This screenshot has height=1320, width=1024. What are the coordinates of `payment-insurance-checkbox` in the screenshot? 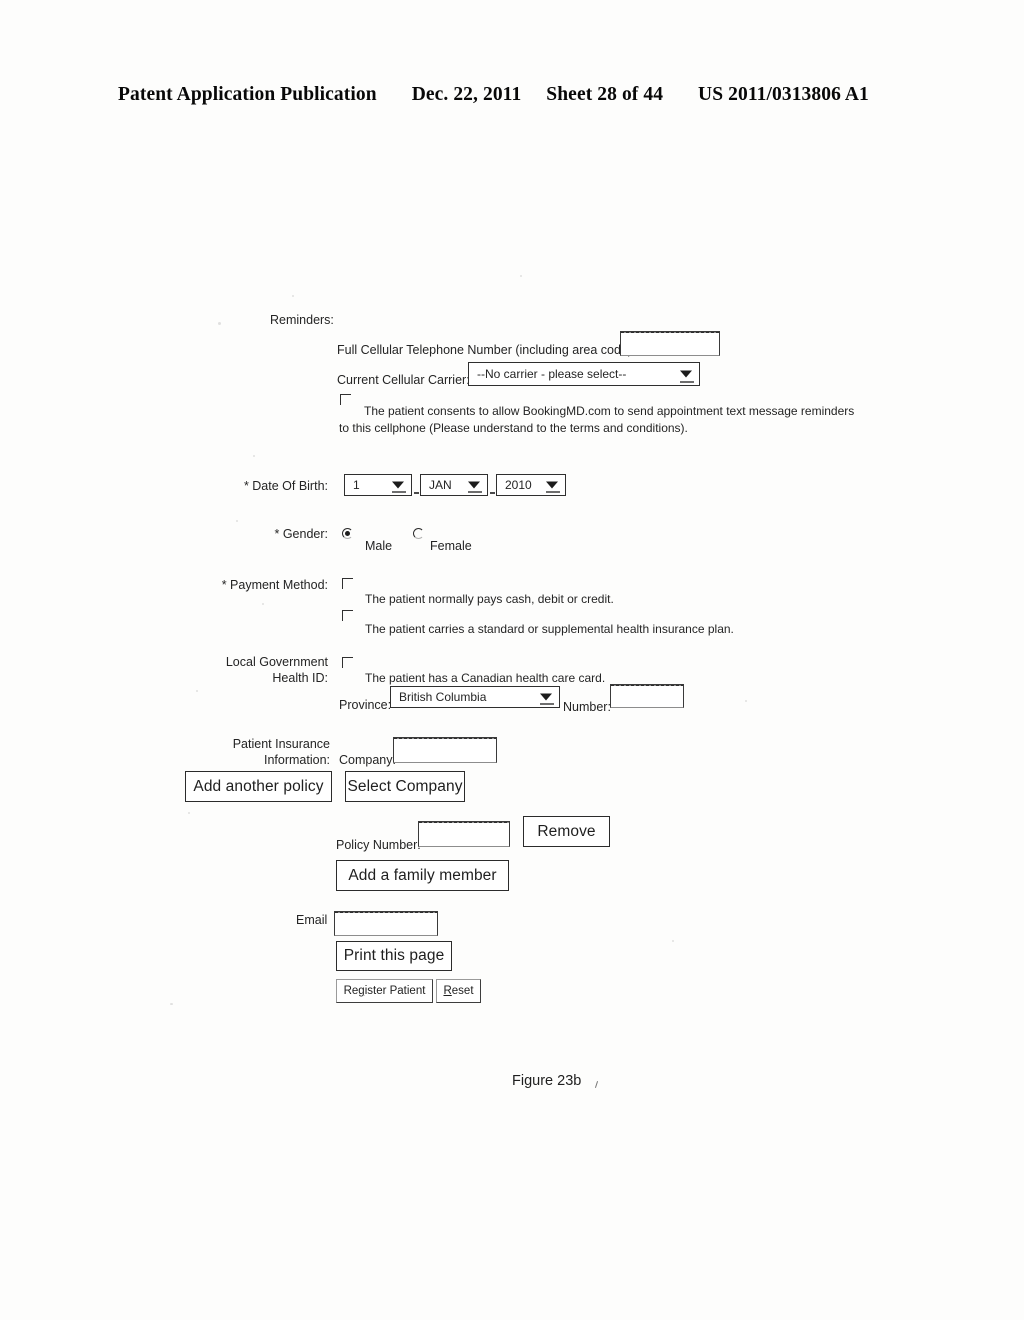 It's located at (347, 615).